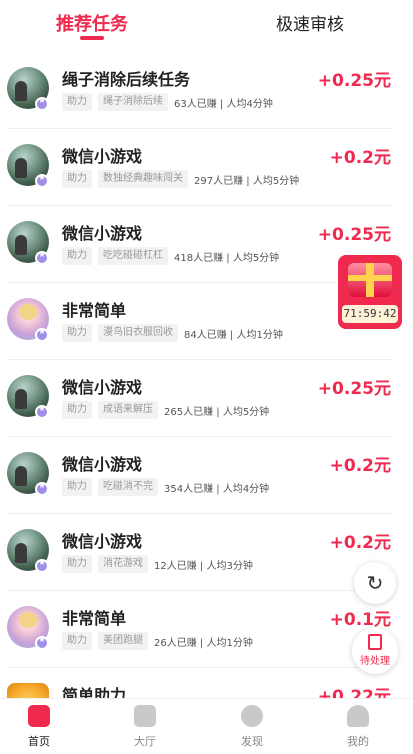 This screenshot has width=413, height=754. Describe the element at coordinates (217, 489) in the screenshot. I see `task-stats: 354人已赚 | 人均4分钟` at that location.